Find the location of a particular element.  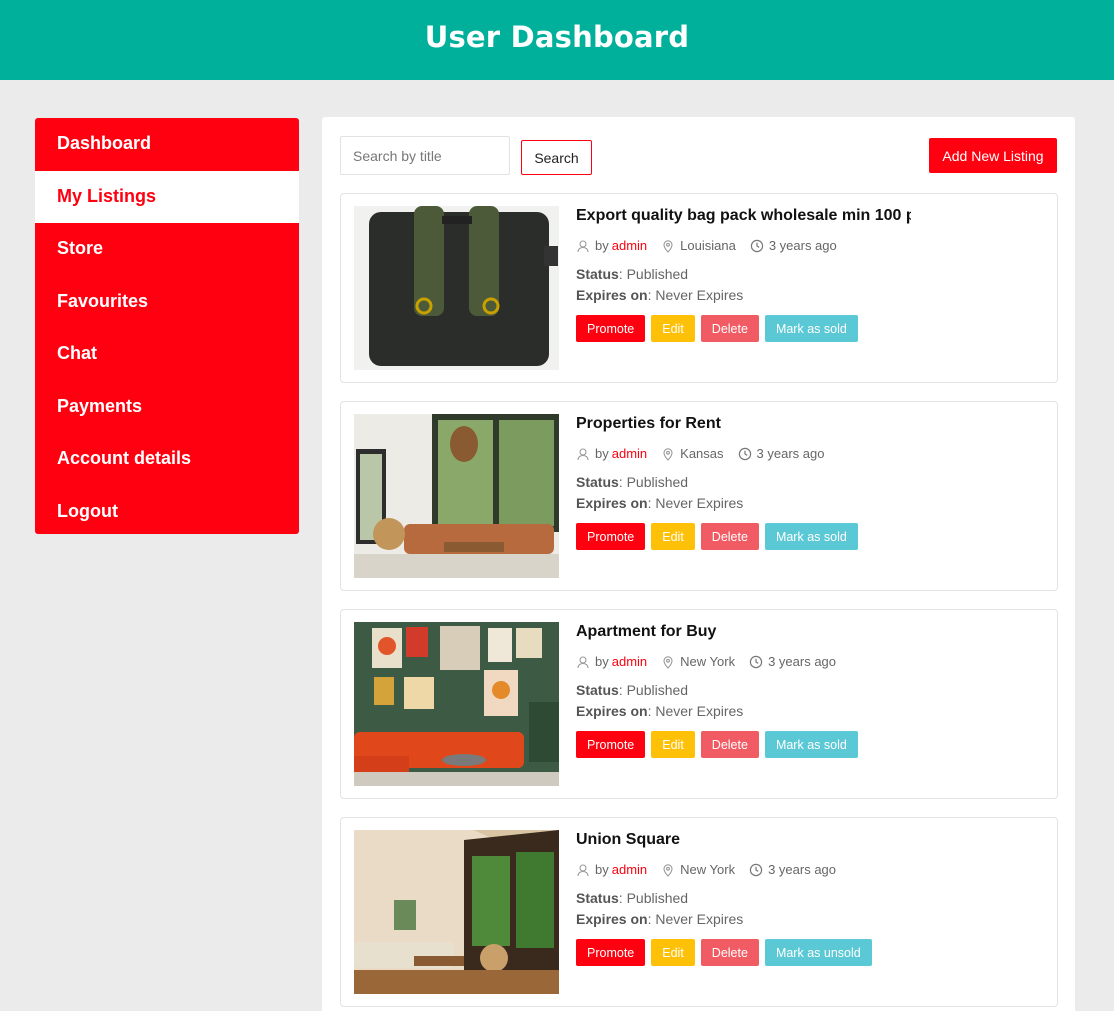

sidebar-item-chat: Chat is located at coordinates (167, 354).